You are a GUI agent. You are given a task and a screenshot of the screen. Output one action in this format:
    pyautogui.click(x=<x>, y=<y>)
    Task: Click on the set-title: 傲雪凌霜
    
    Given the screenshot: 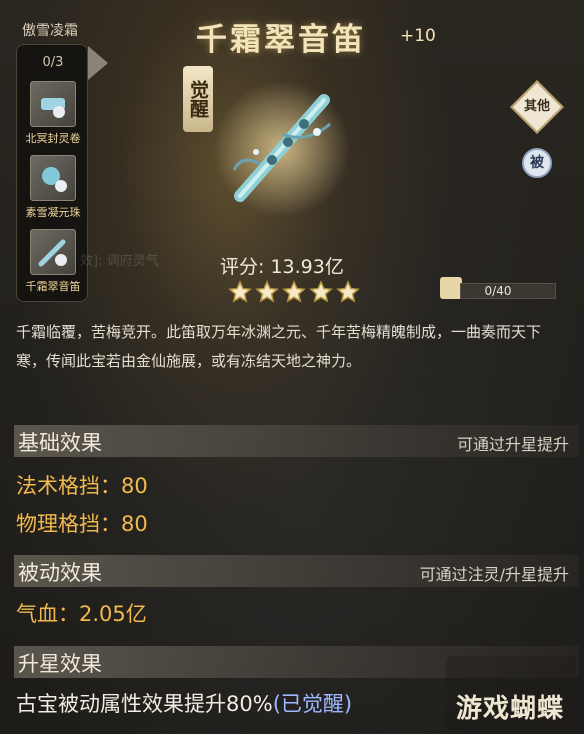 What is the action you would take?
    pyautogui.click(x=50, y=31)
    